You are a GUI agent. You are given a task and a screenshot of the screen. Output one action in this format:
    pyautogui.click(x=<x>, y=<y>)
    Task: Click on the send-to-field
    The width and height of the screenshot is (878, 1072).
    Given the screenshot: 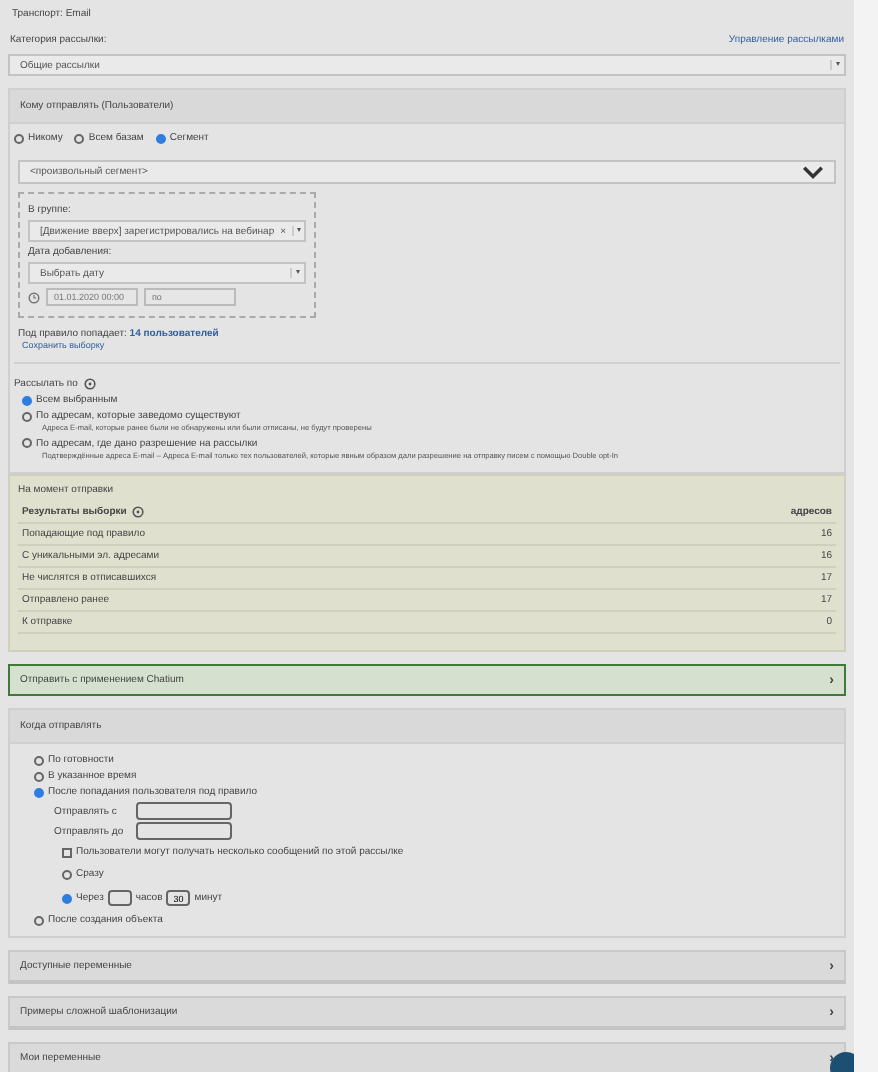 What is the action you would take?
    pyautogui.click(x=184, y=831)
    